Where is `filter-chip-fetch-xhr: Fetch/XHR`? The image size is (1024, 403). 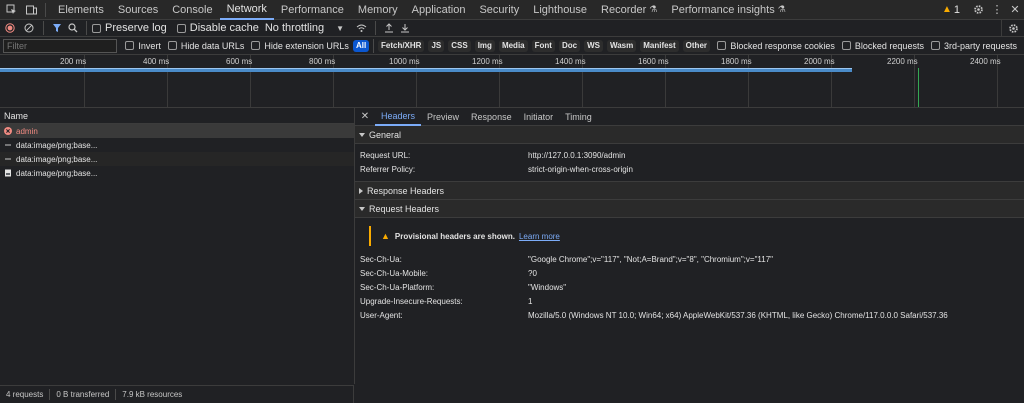
filter-chip-fetch-xhr: Fetch/XHR is located at coordinates (401, 45).